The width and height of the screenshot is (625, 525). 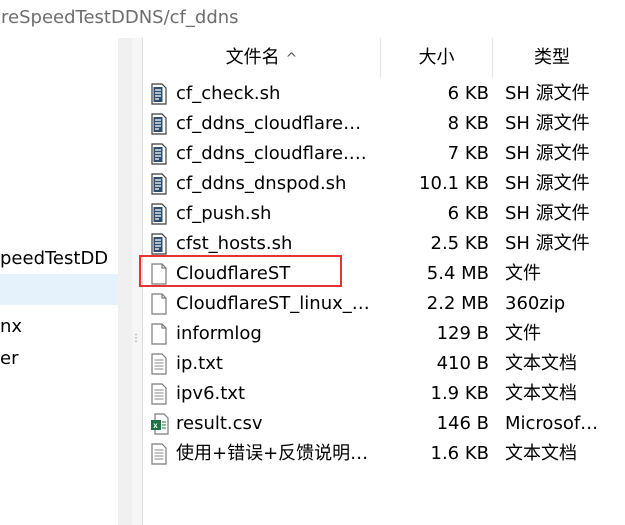 I want to click on nav-item-selected, so click(x=59, y=289).